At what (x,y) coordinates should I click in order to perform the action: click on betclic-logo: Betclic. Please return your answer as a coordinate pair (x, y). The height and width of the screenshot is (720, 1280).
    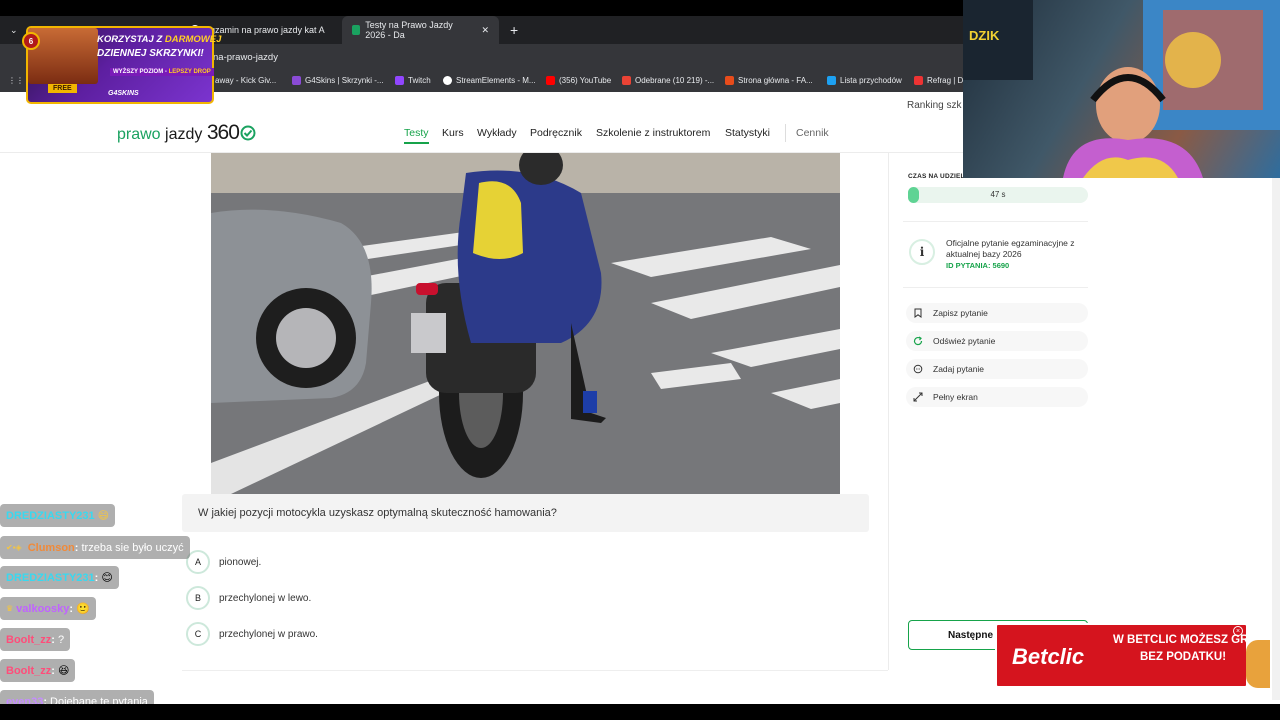
    Looking at the image, I should click on (1048, 656).